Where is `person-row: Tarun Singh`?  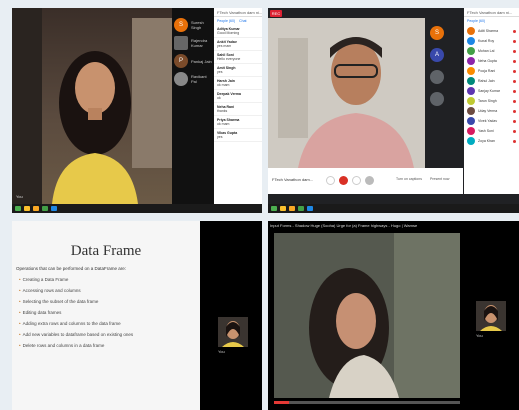
person-row: Tarun Singh is located at coordinates (491, 101).